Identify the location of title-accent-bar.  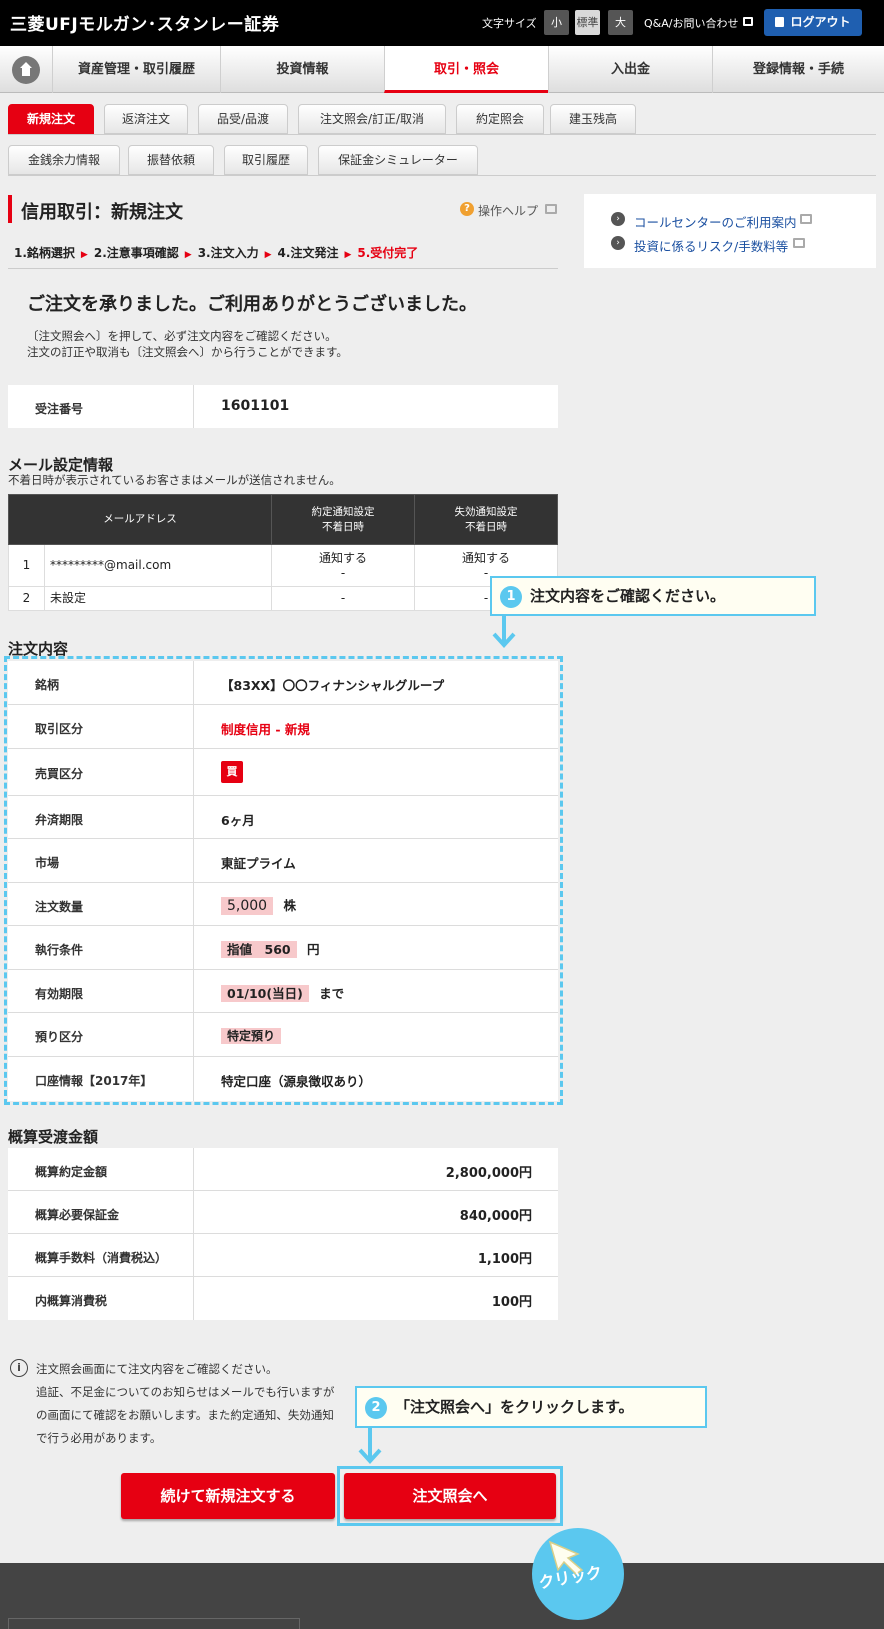
(10, 209).